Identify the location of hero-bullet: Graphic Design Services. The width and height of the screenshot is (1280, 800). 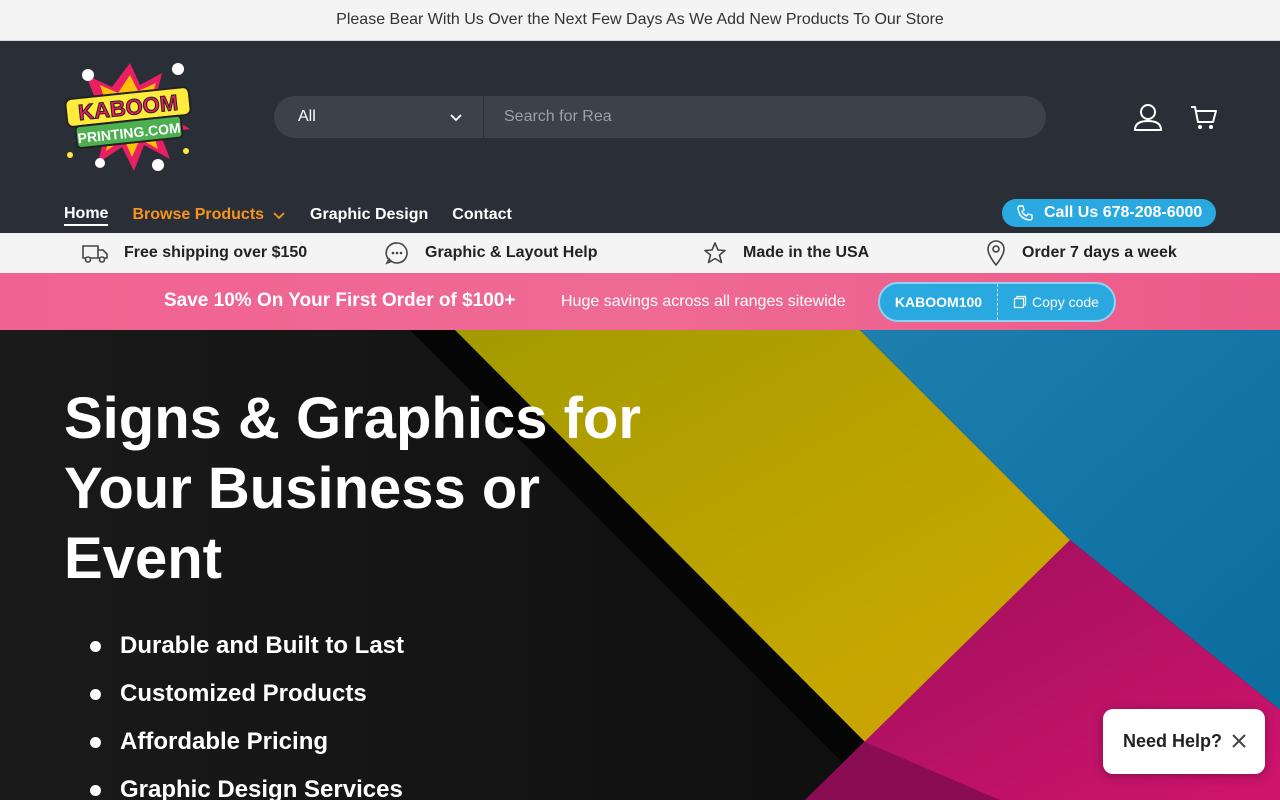
(247, 783).